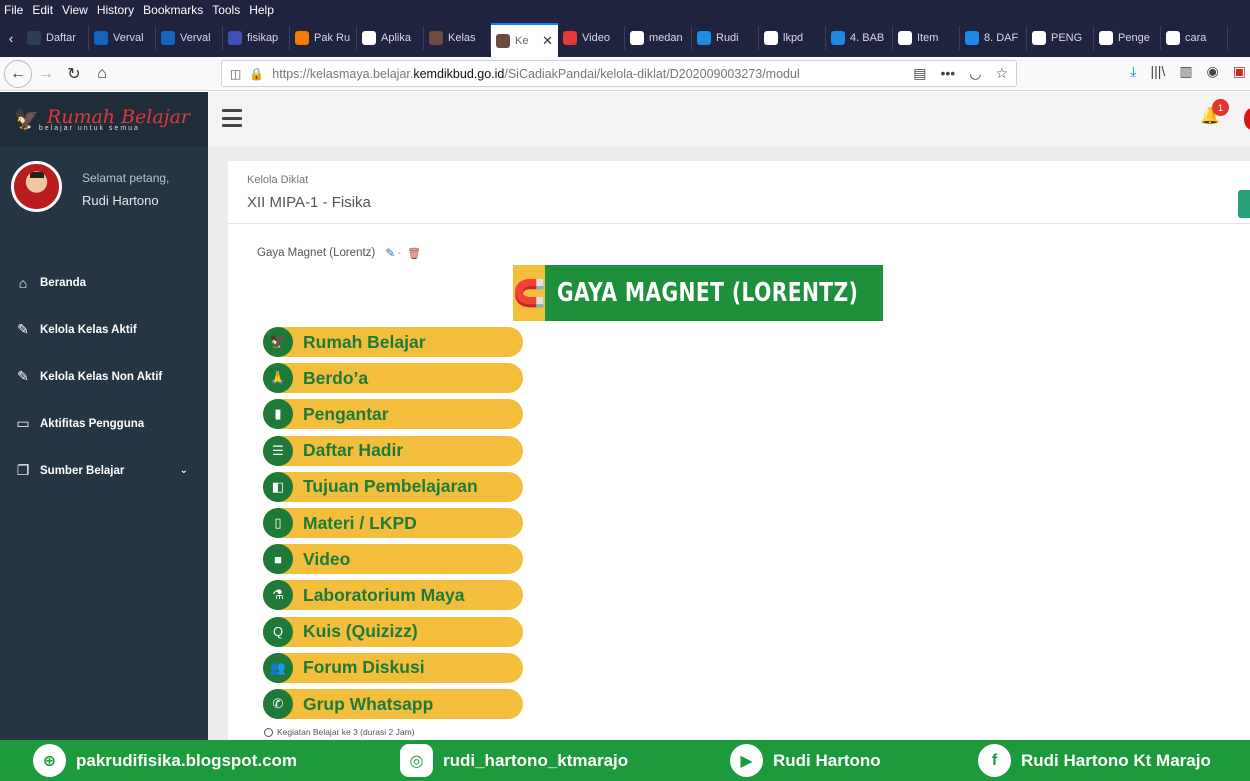  I want to click on menu-bookmarks: Bookmarks, so click(173, 10).